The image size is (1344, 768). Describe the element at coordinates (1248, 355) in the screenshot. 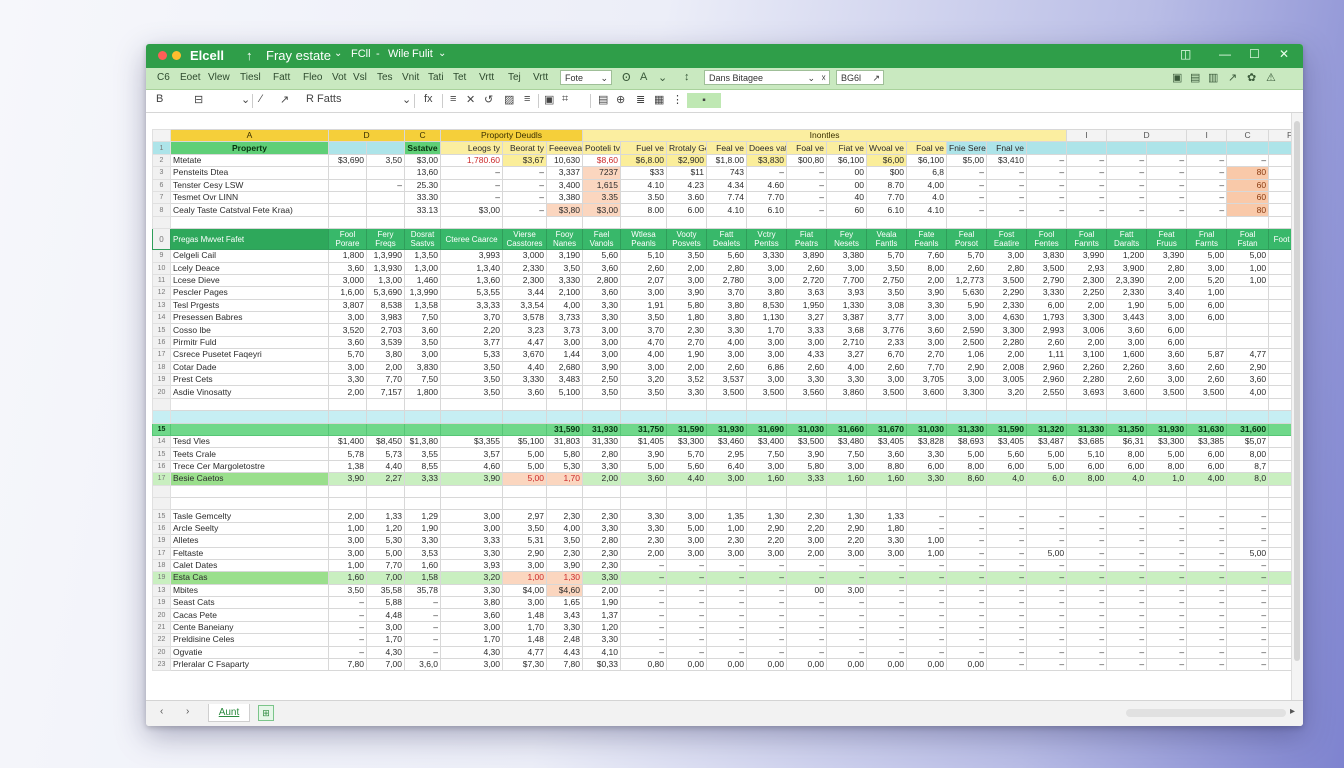

I see `data-cell: 4,77` at that location.